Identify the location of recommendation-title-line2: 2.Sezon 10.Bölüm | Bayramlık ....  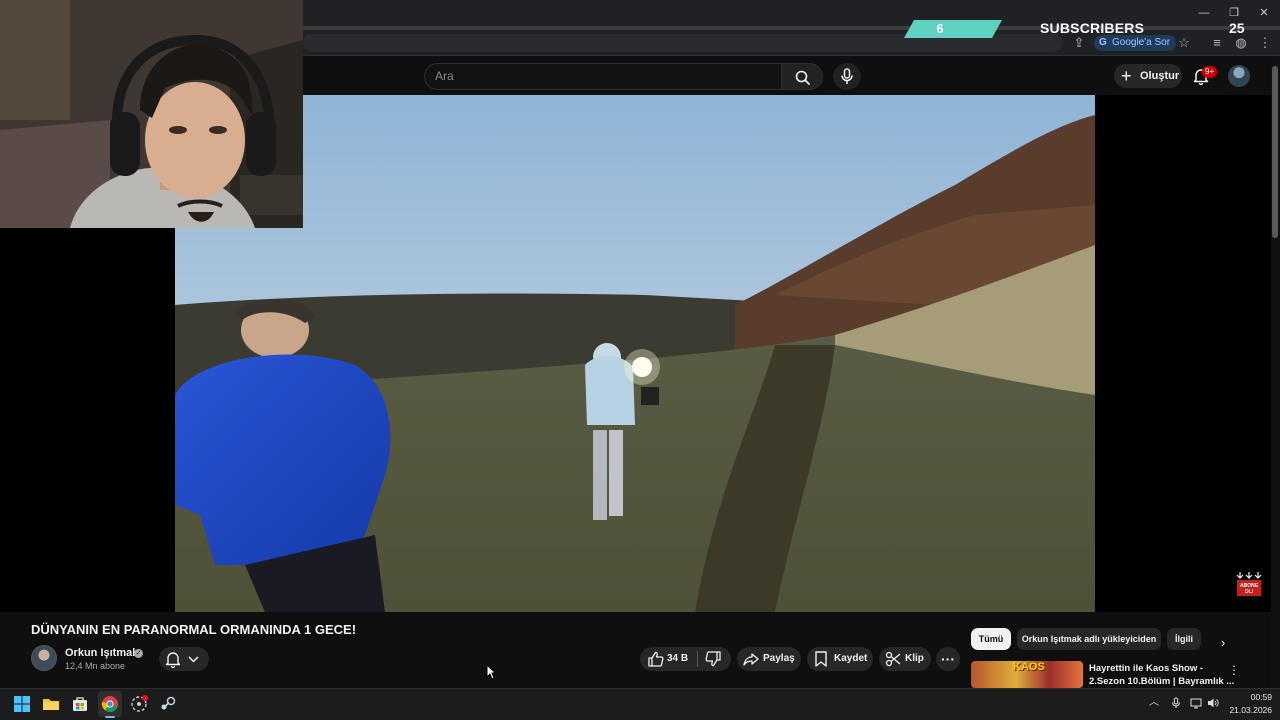
(1161, 681).